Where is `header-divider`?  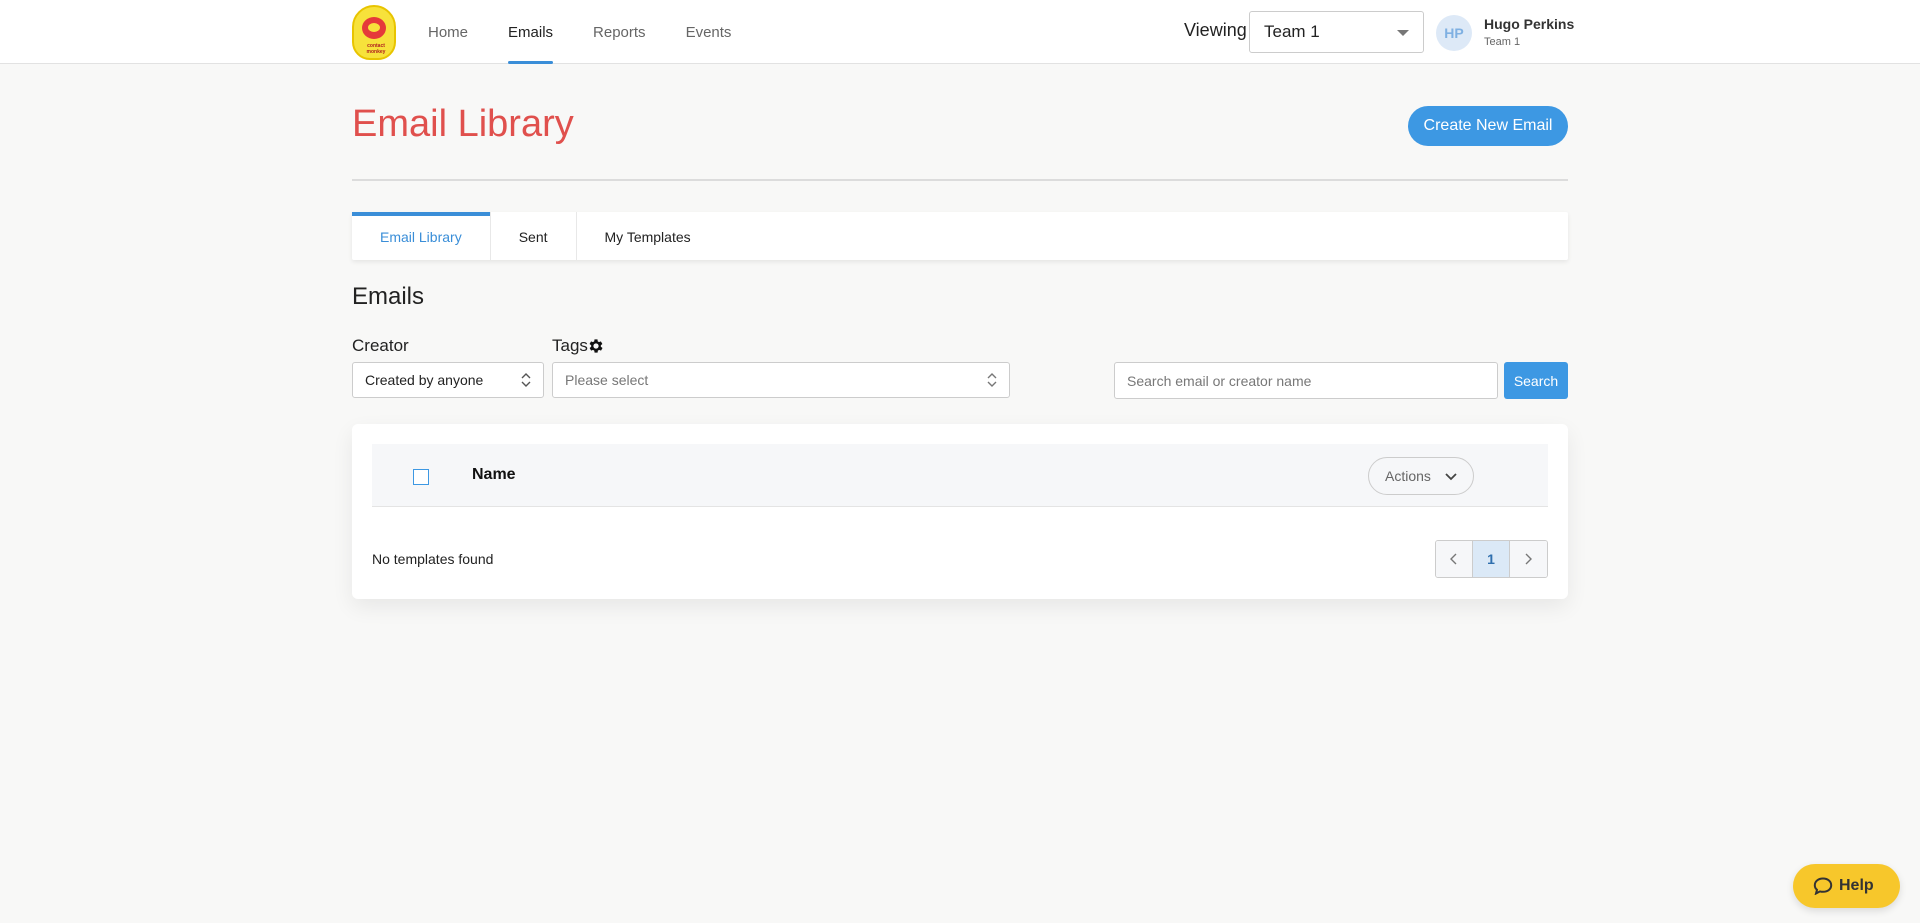 header-divider is located at coordinates (960, 180).